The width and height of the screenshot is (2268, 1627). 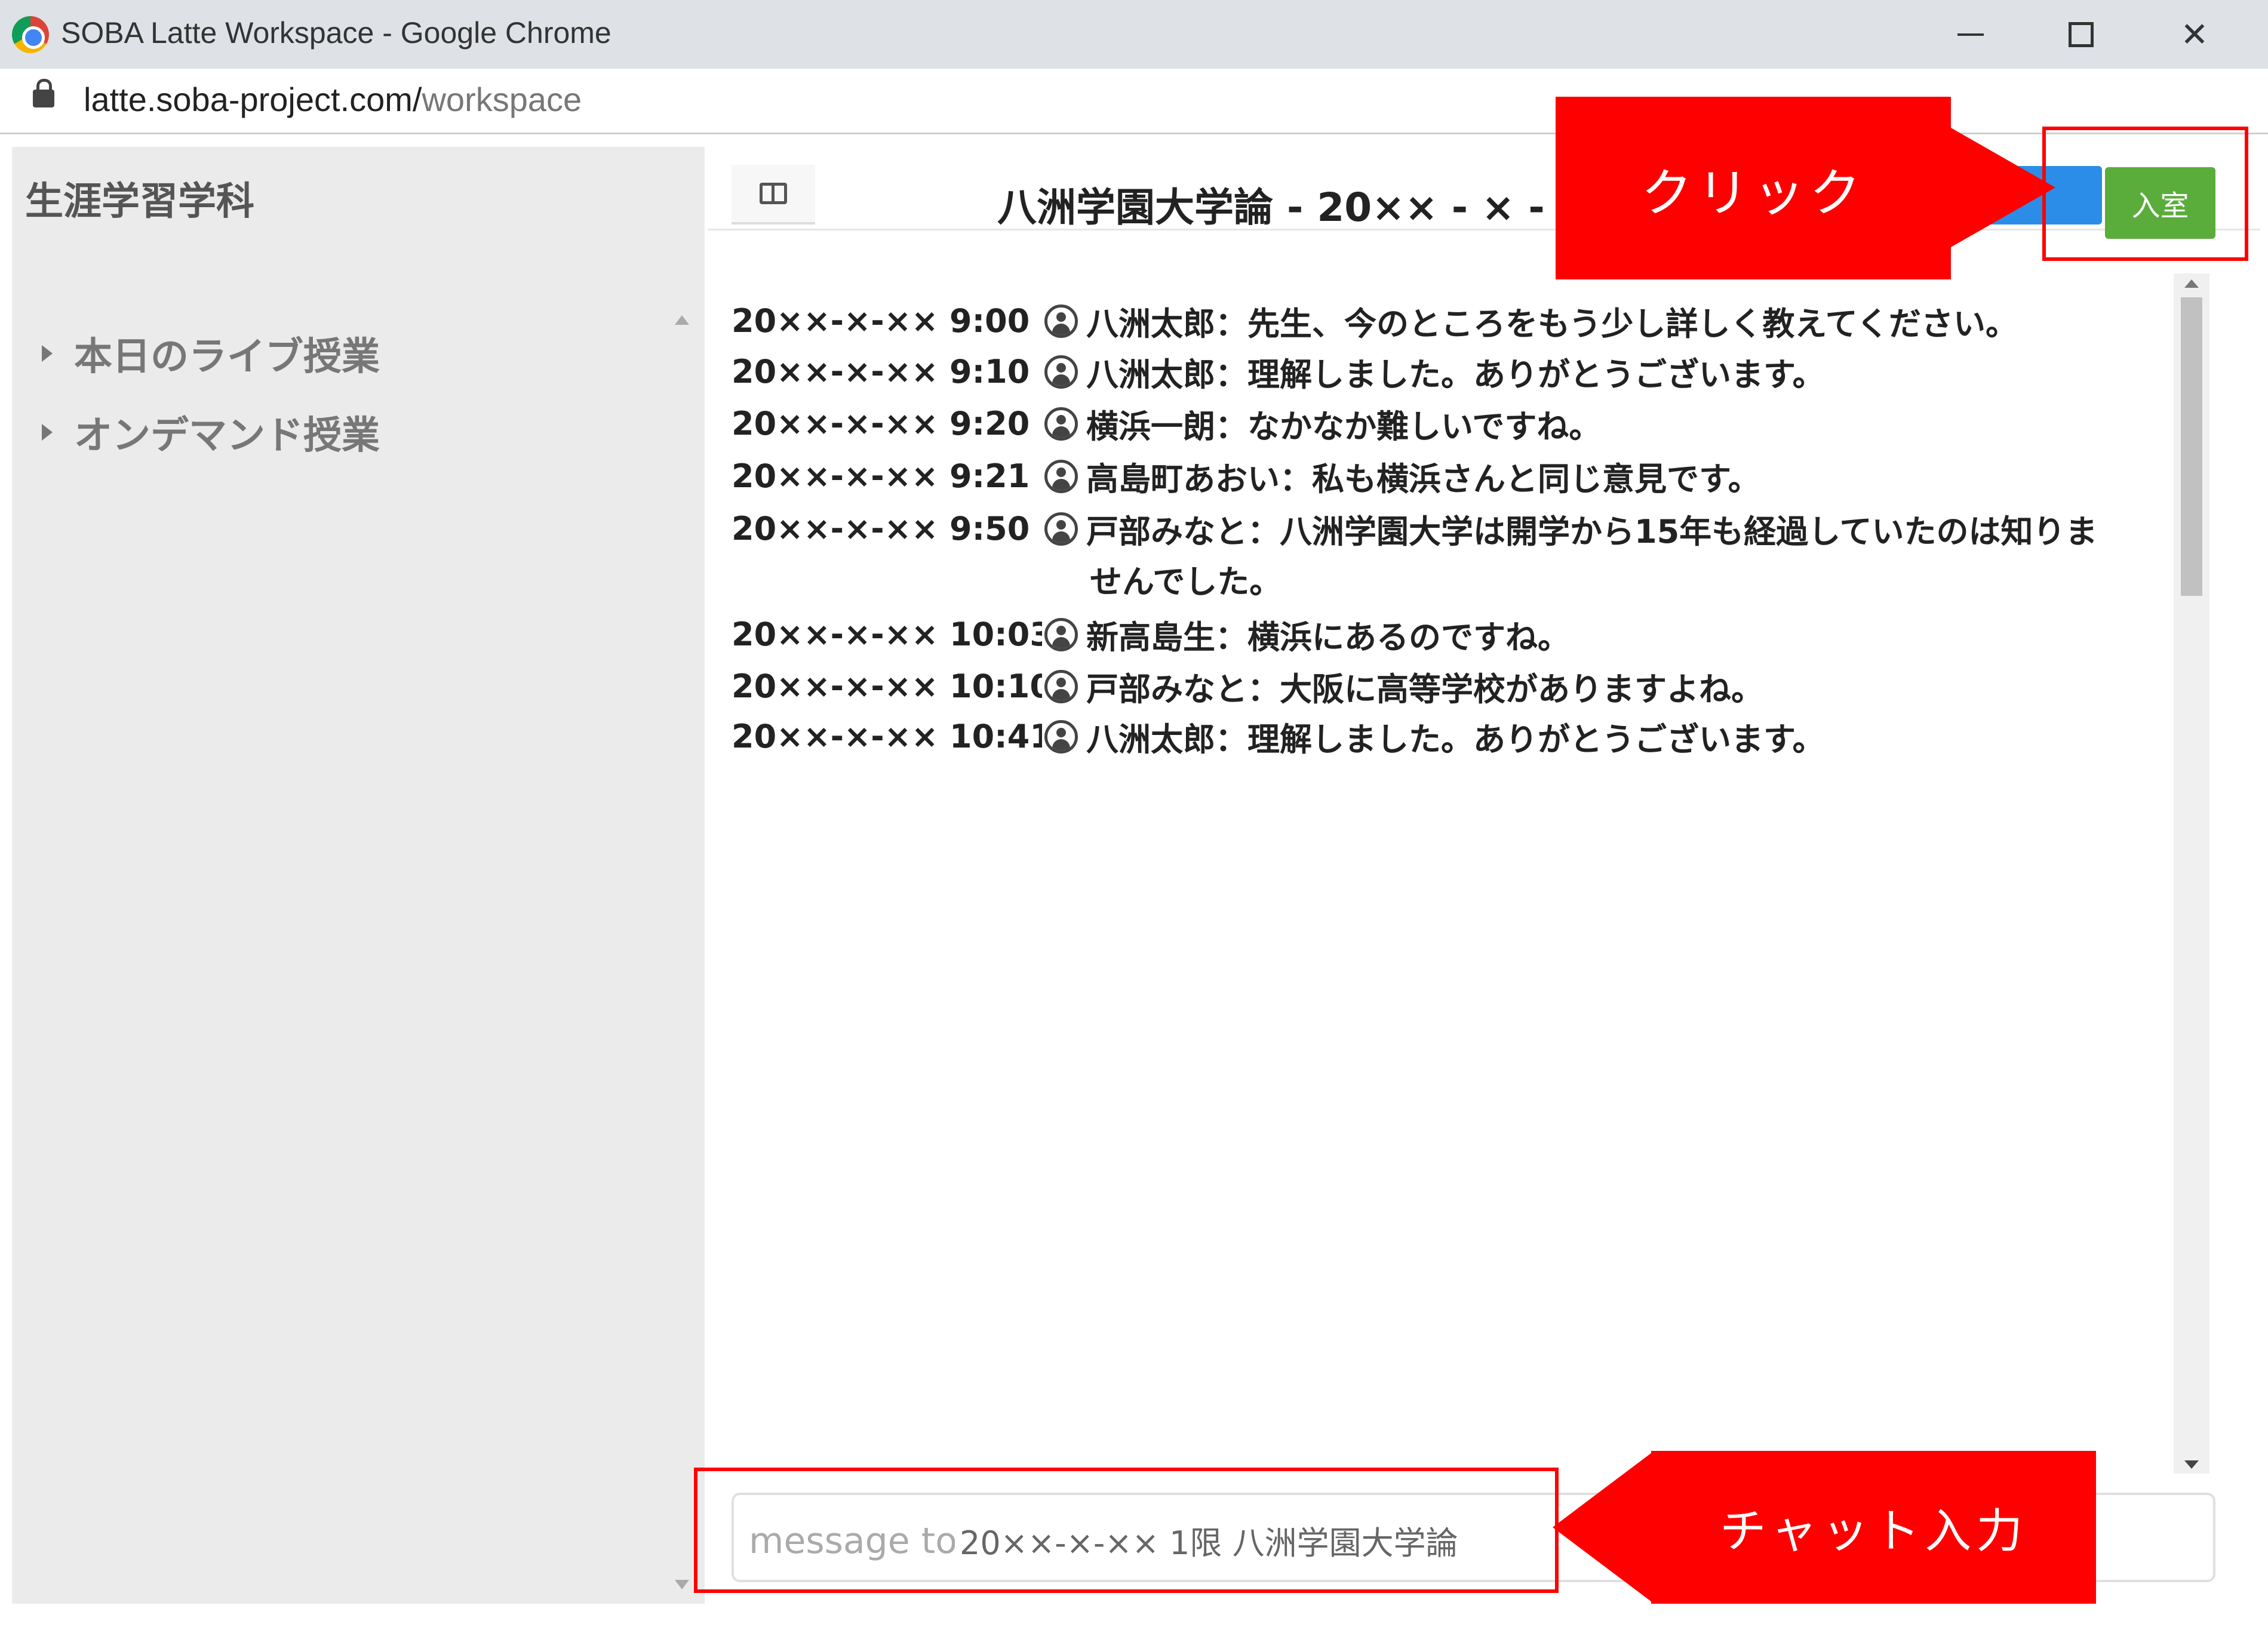 What do you see at coordinates (1271, 207) in the screenshot?
I see `class-title: 八洲学園大学論 - 20×× - × -` at bounding box center [1271, 207].